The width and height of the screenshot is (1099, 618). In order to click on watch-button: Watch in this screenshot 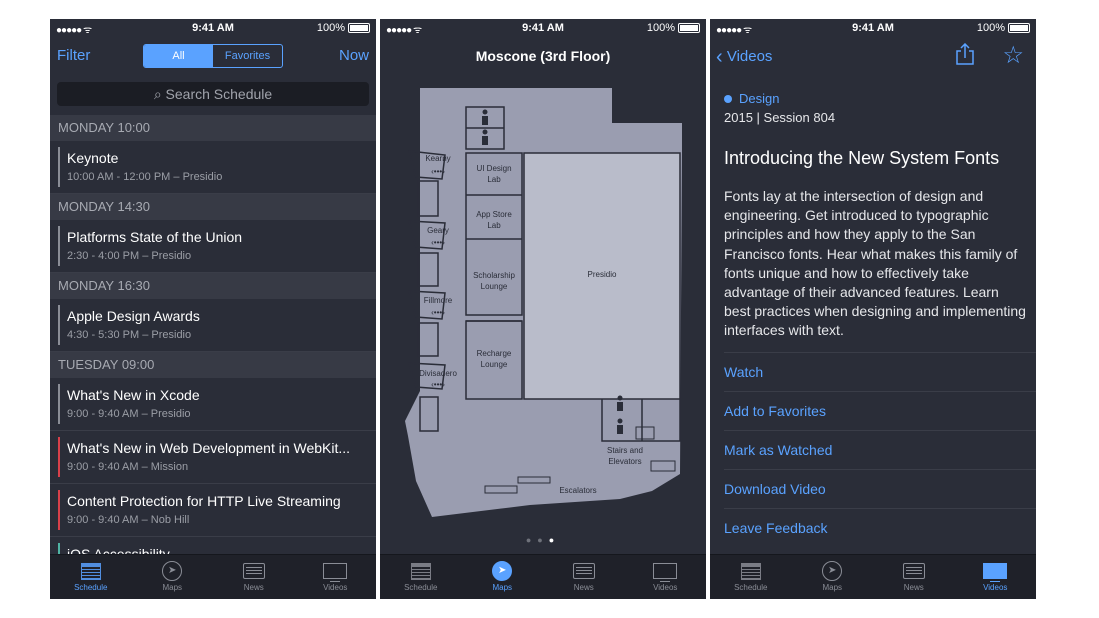, I will do `click(880, 371)`.